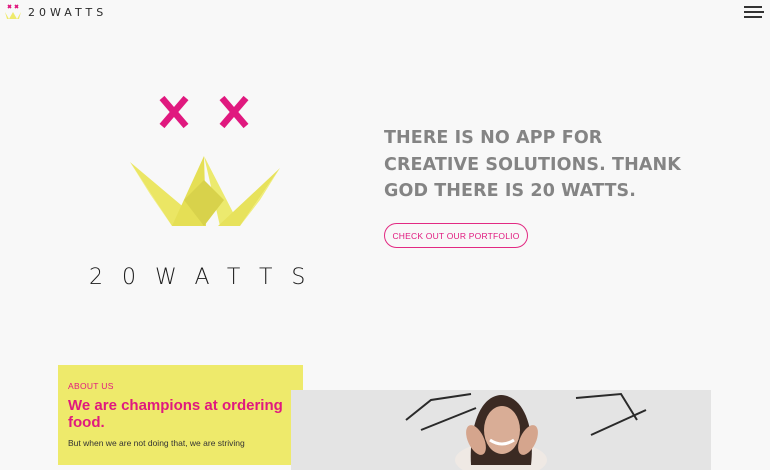 The height and width of the screenshot is (470, 770). Describe the element at coordinates (204, 112) in the screenshot. I see `eyes-x-icon` at that location.